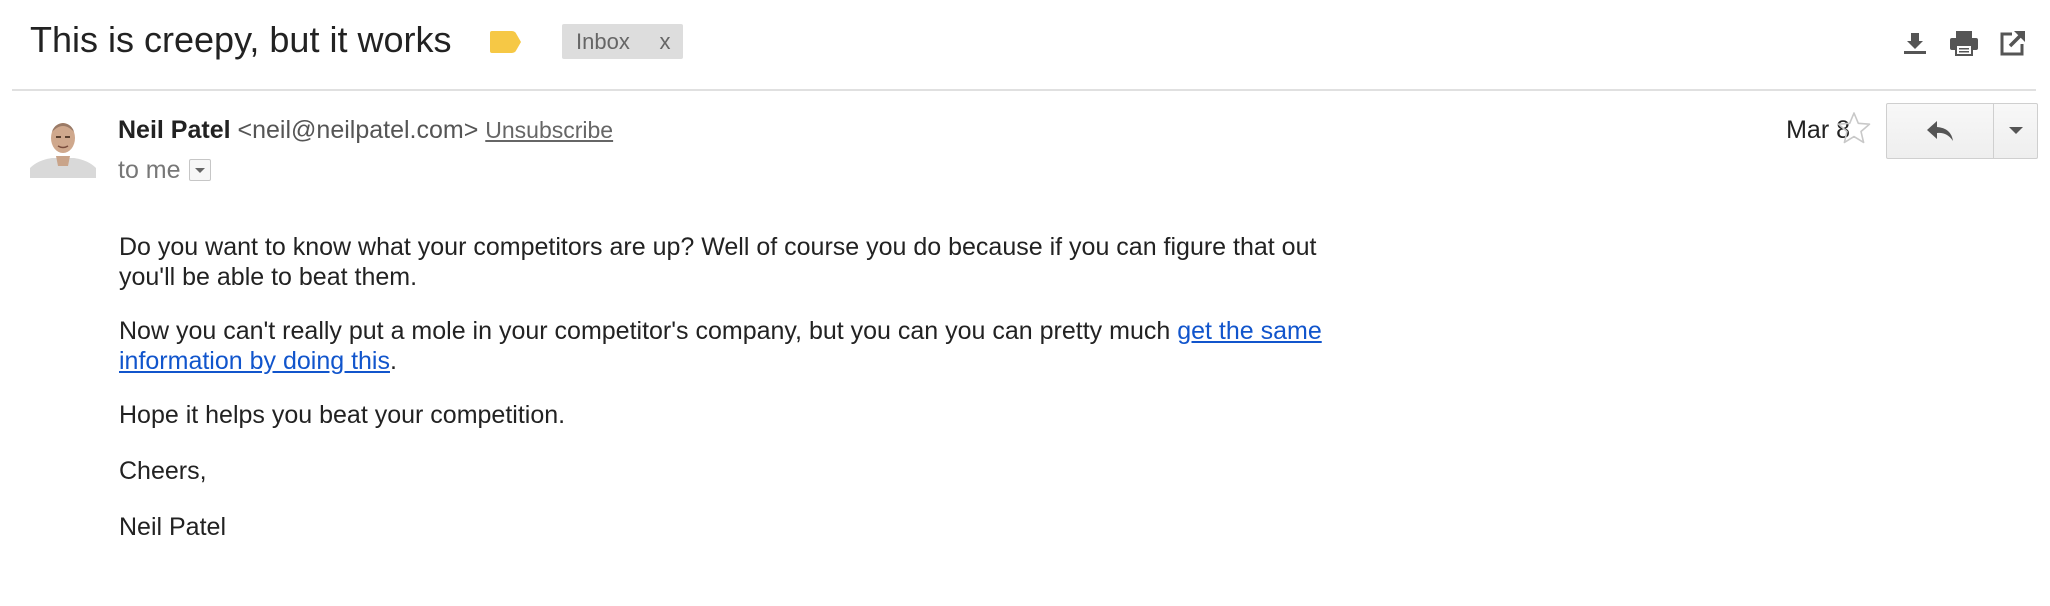 The image size is (2050, 606). What do you see at coordinates (1915, 43) in the screenshot?
I see `download-icon` at bounding box center [1915, 43].